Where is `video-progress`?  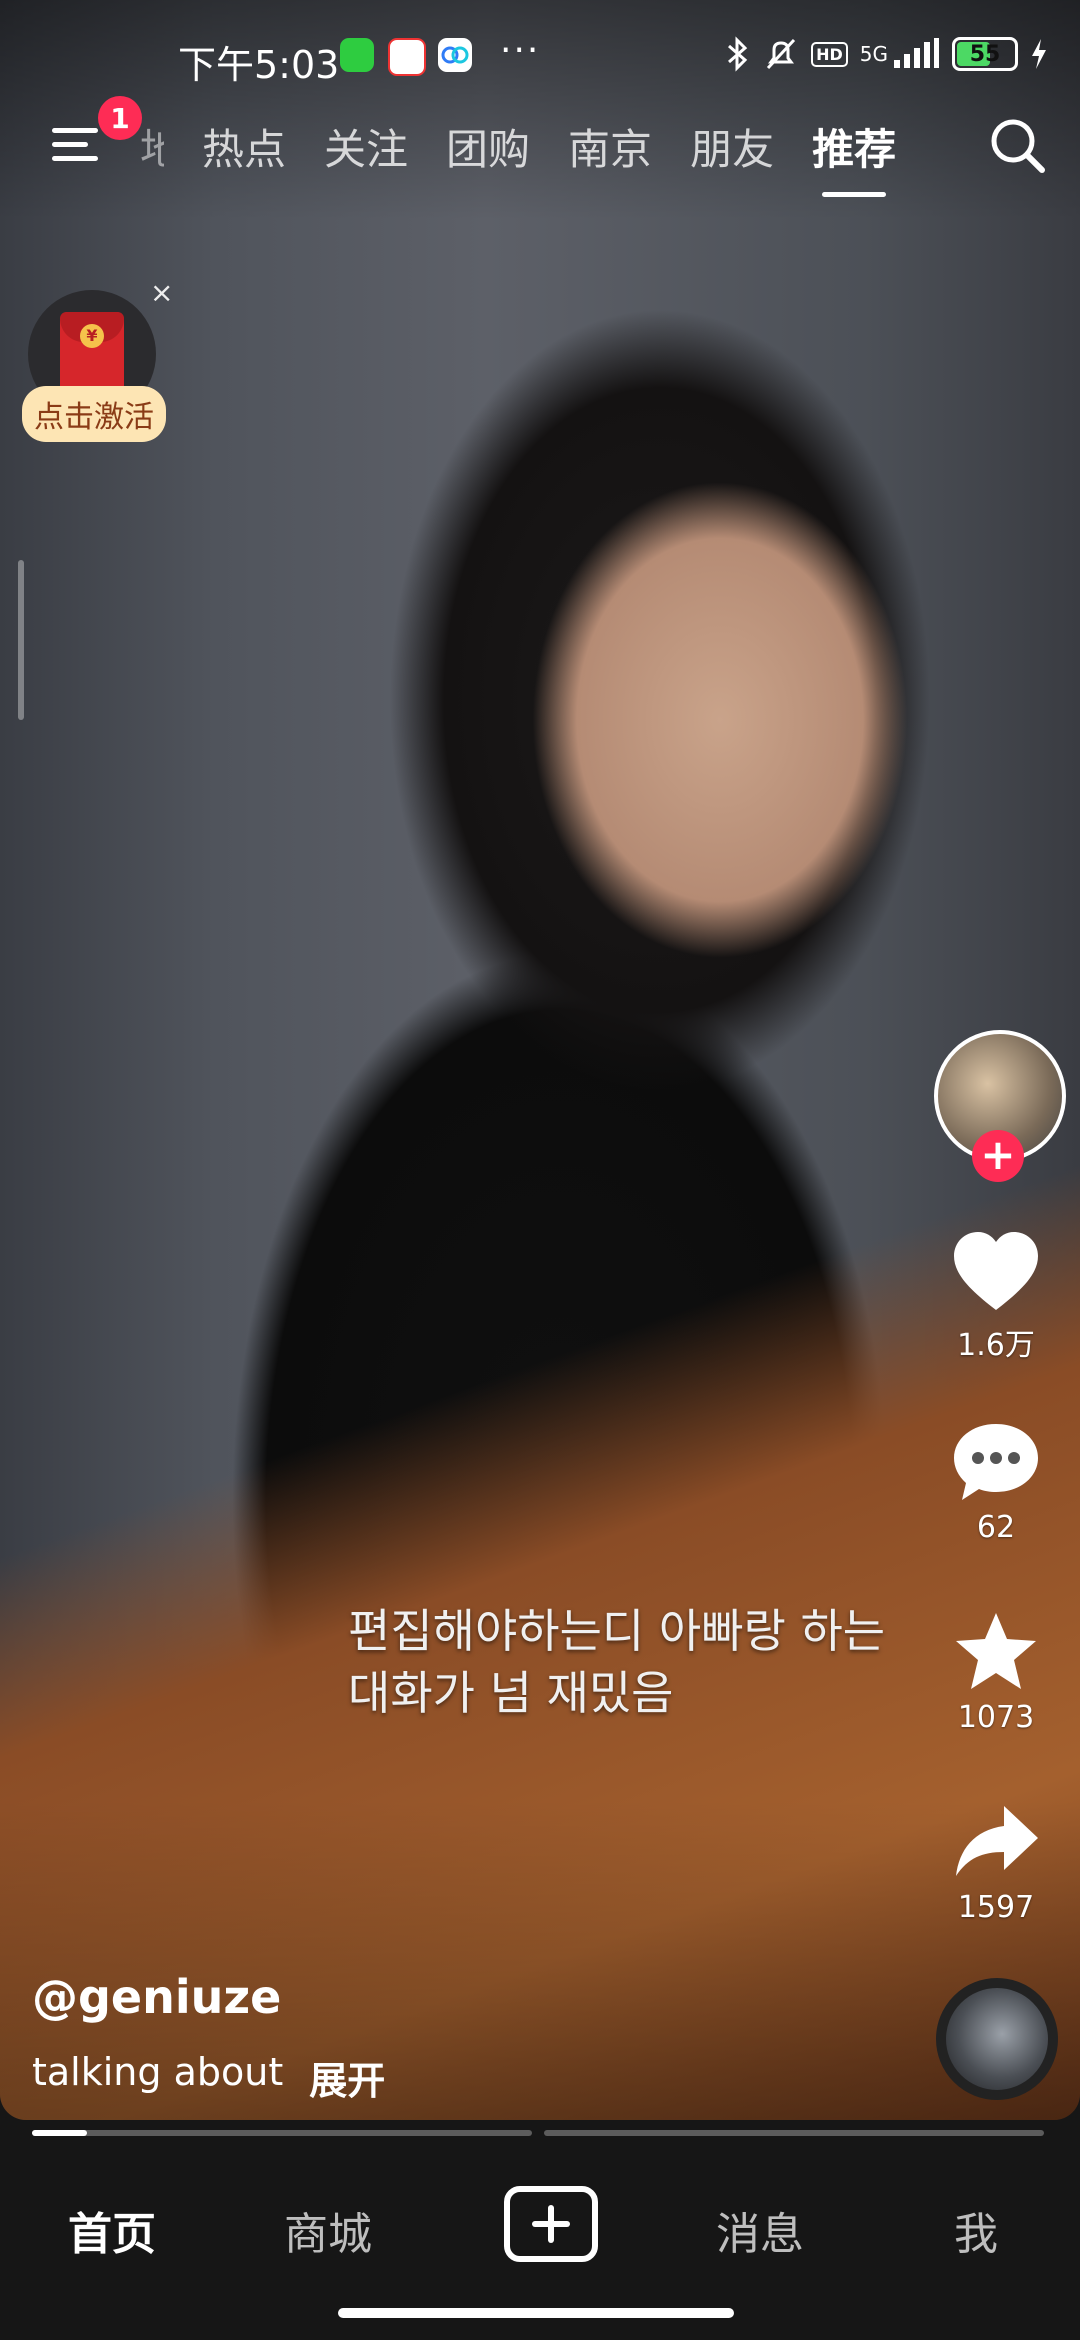 video-progress is located at coordinates (538, 2133).